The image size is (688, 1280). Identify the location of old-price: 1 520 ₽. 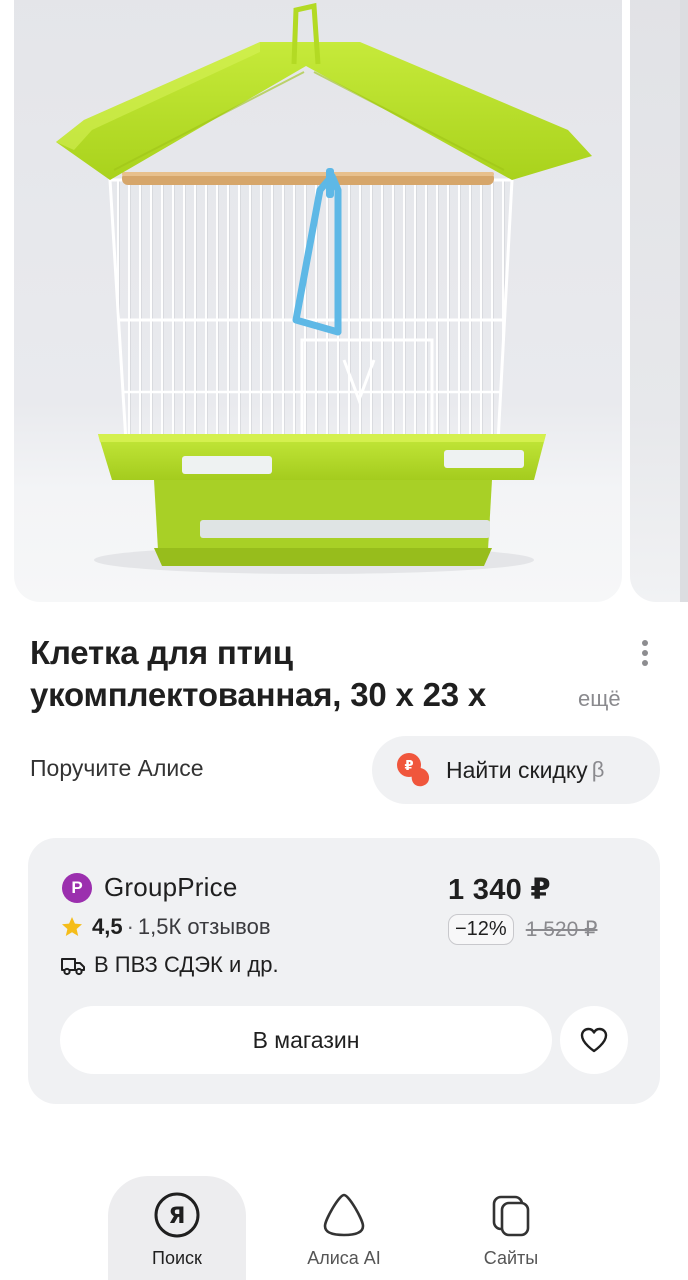
(561, 929).